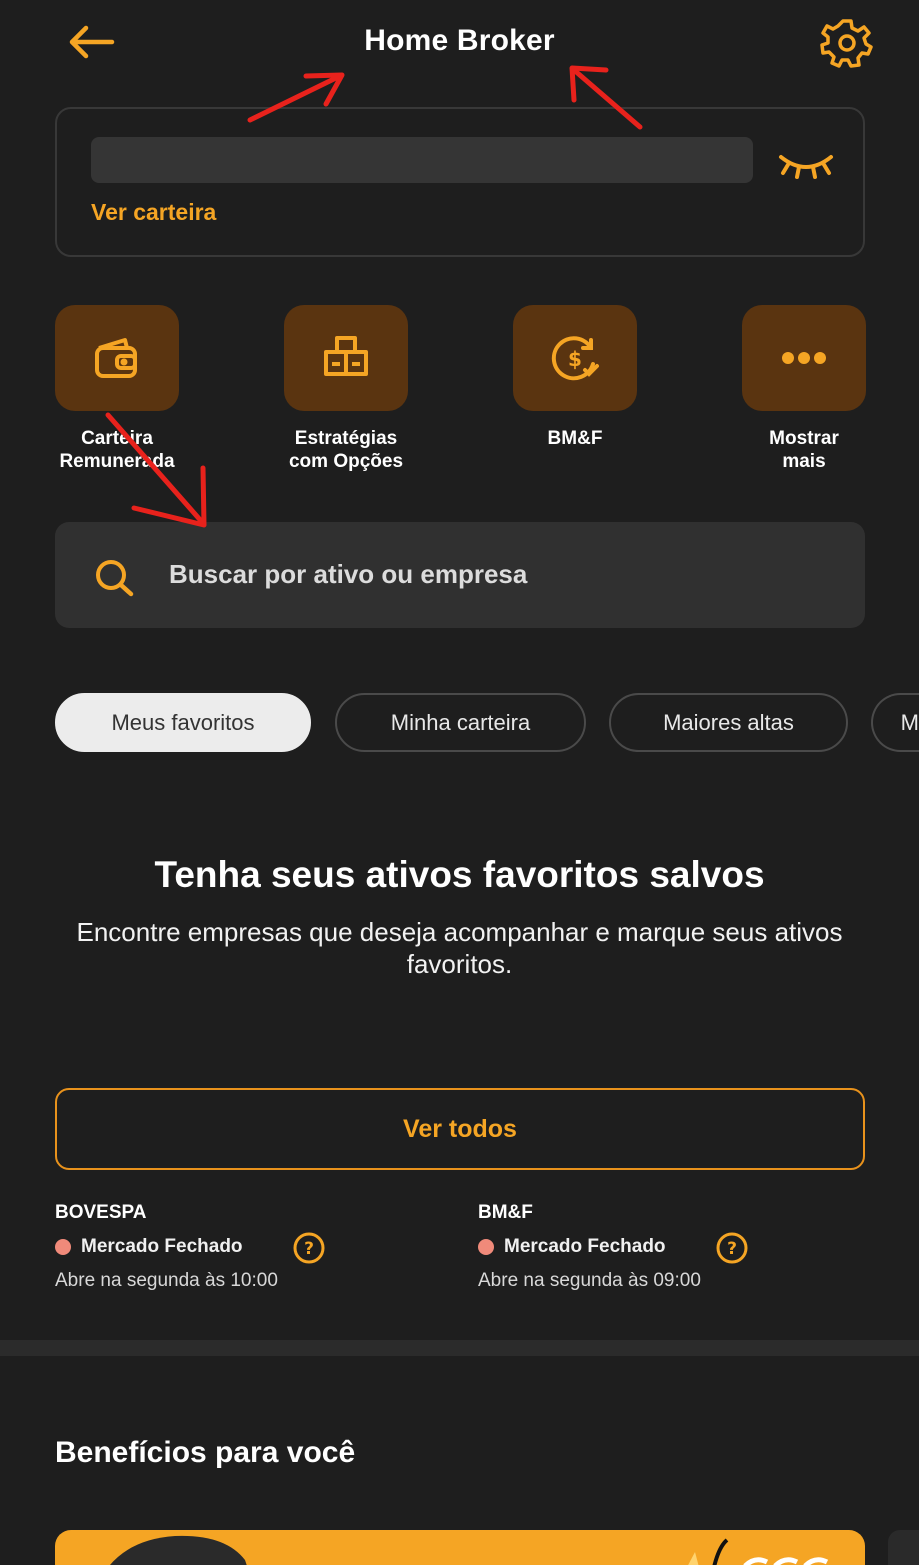  Describe the element at coordinates (459, 40) in the screenshot. I see `page-title: Home Broker` at that location.